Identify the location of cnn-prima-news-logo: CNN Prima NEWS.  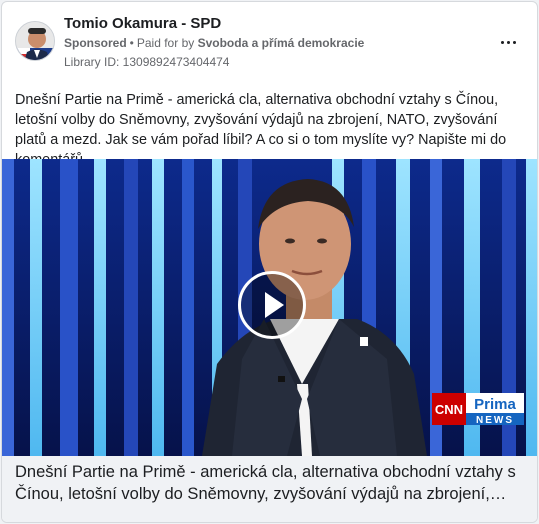
(478, 409).